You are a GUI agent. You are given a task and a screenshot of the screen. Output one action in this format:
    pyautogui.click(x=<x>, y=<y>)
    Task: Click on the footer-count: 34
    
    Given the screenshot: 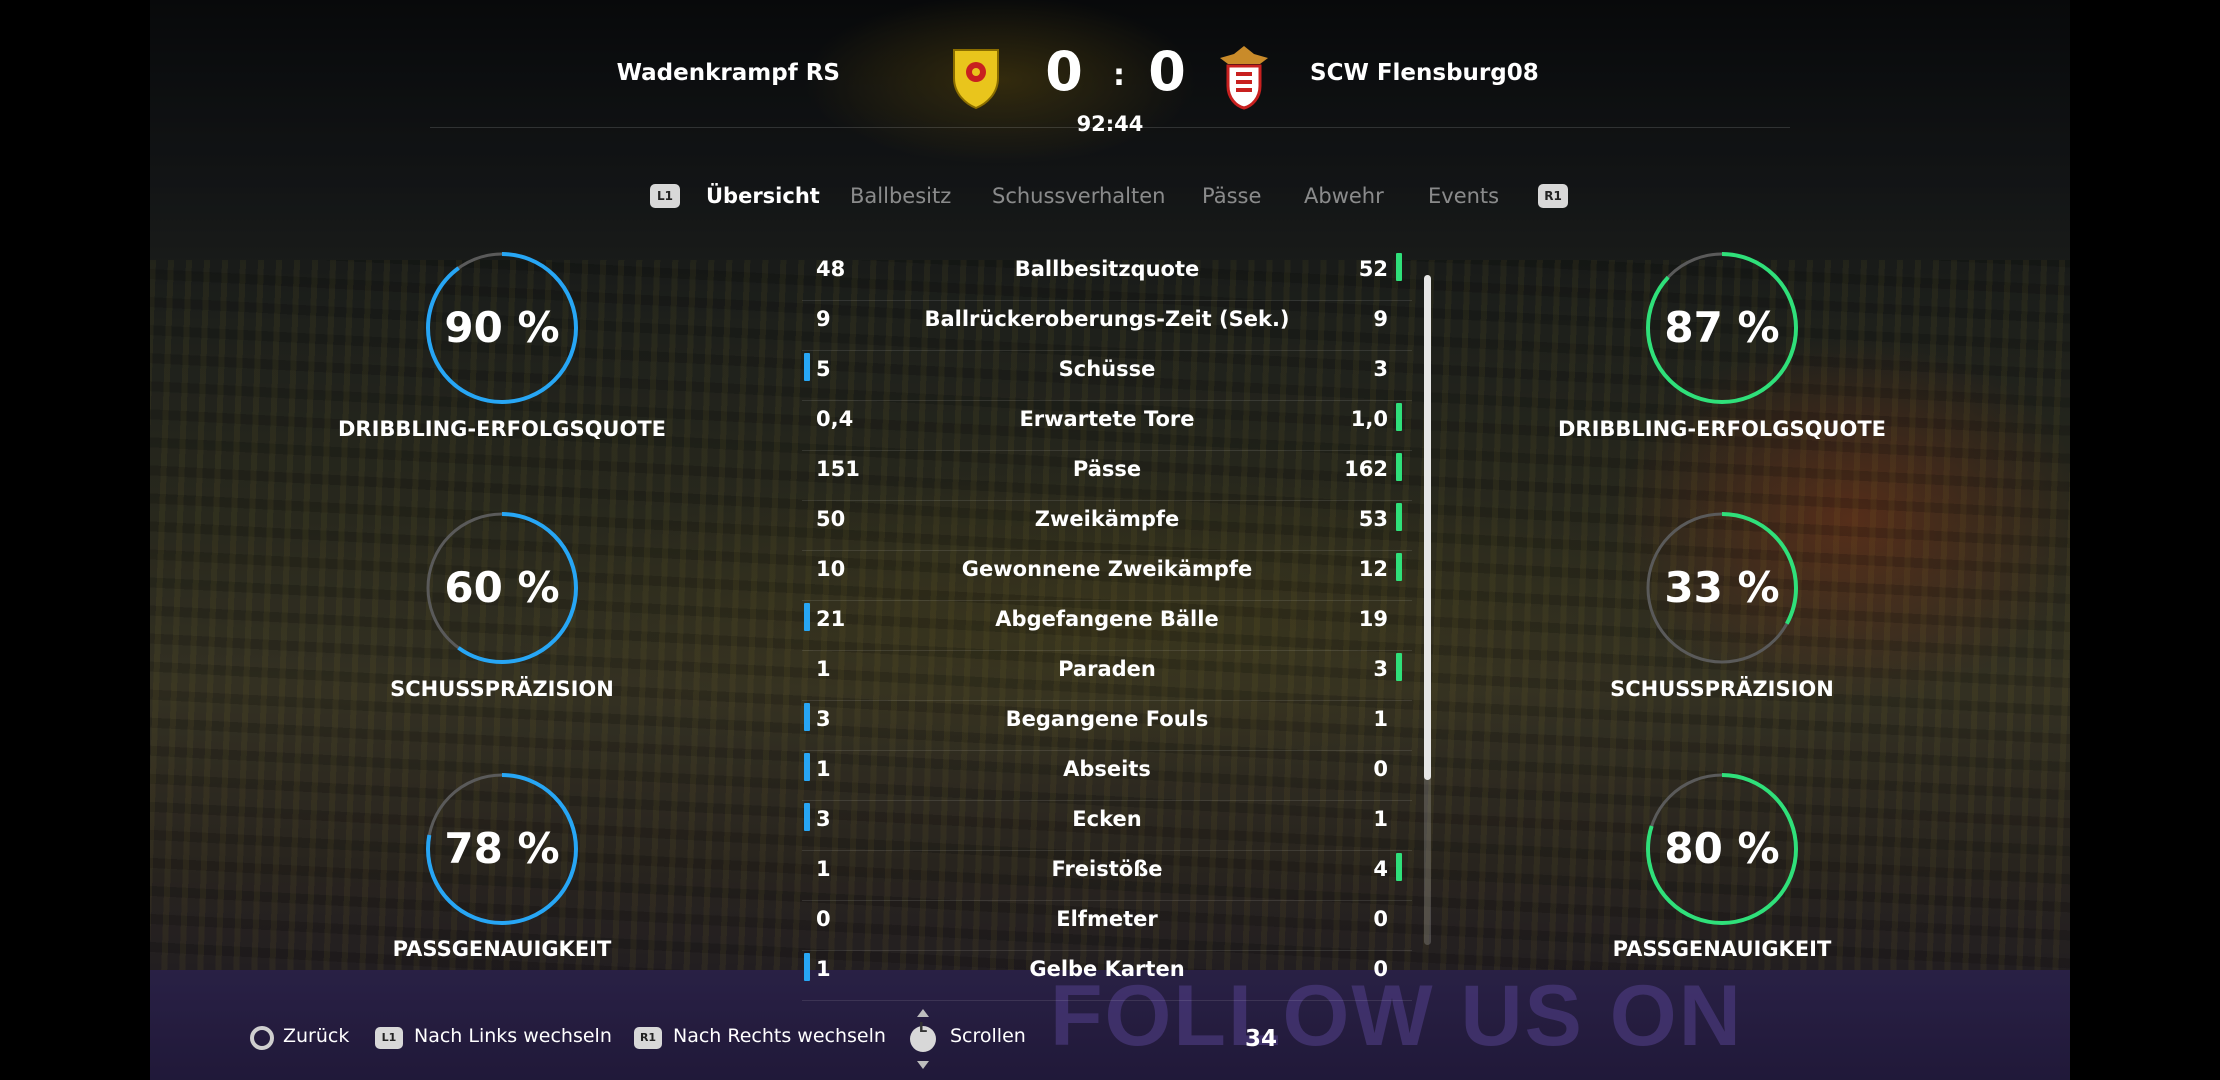 What is the action you would take?
    pyautogui.click(x=1261, y=1039)
    